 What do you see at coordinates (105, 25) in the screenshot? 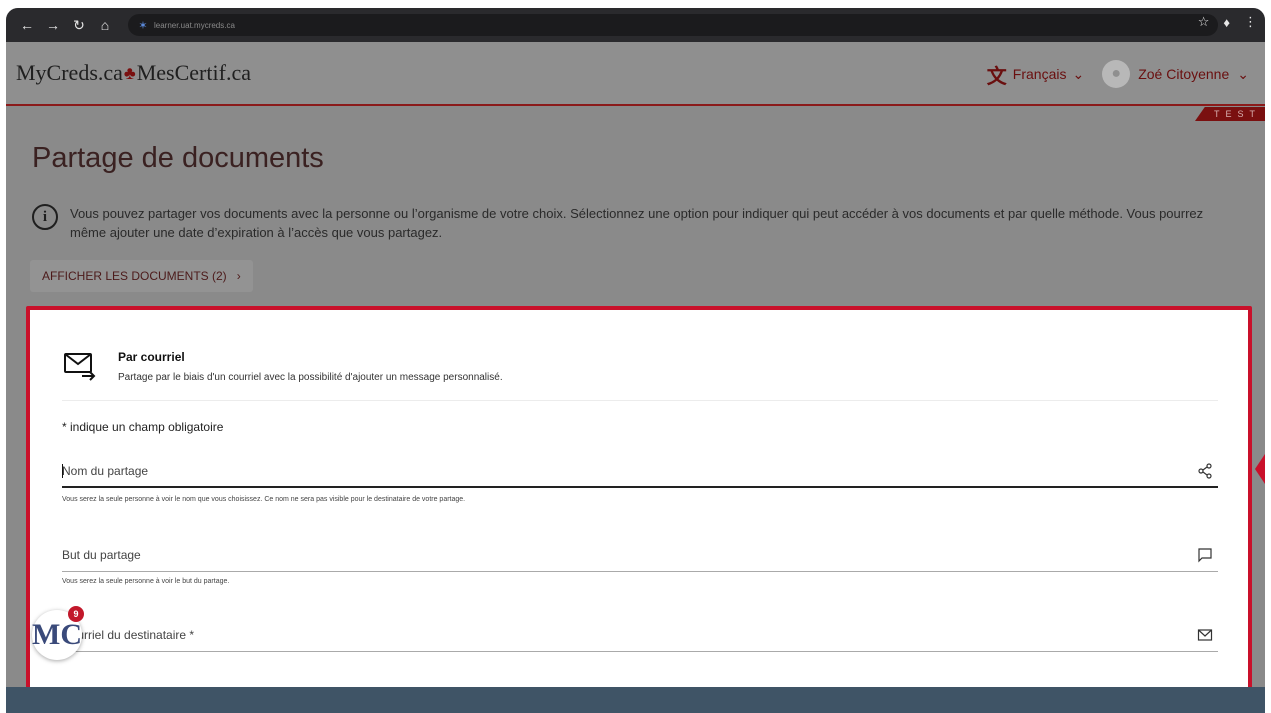
I see `home-icon: ⌂` at bounding box center [105, 25].